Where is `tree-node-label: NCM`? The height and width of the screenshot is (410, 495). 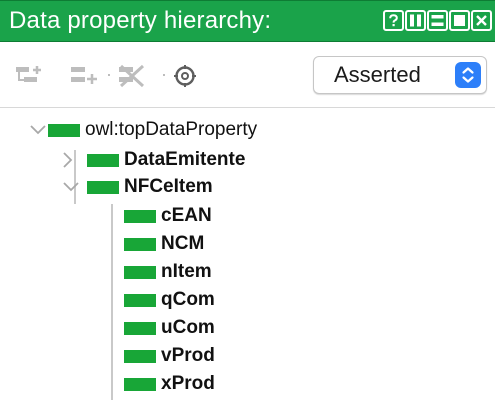
tree-node-label: NCM is located at coordinates (183, 243).